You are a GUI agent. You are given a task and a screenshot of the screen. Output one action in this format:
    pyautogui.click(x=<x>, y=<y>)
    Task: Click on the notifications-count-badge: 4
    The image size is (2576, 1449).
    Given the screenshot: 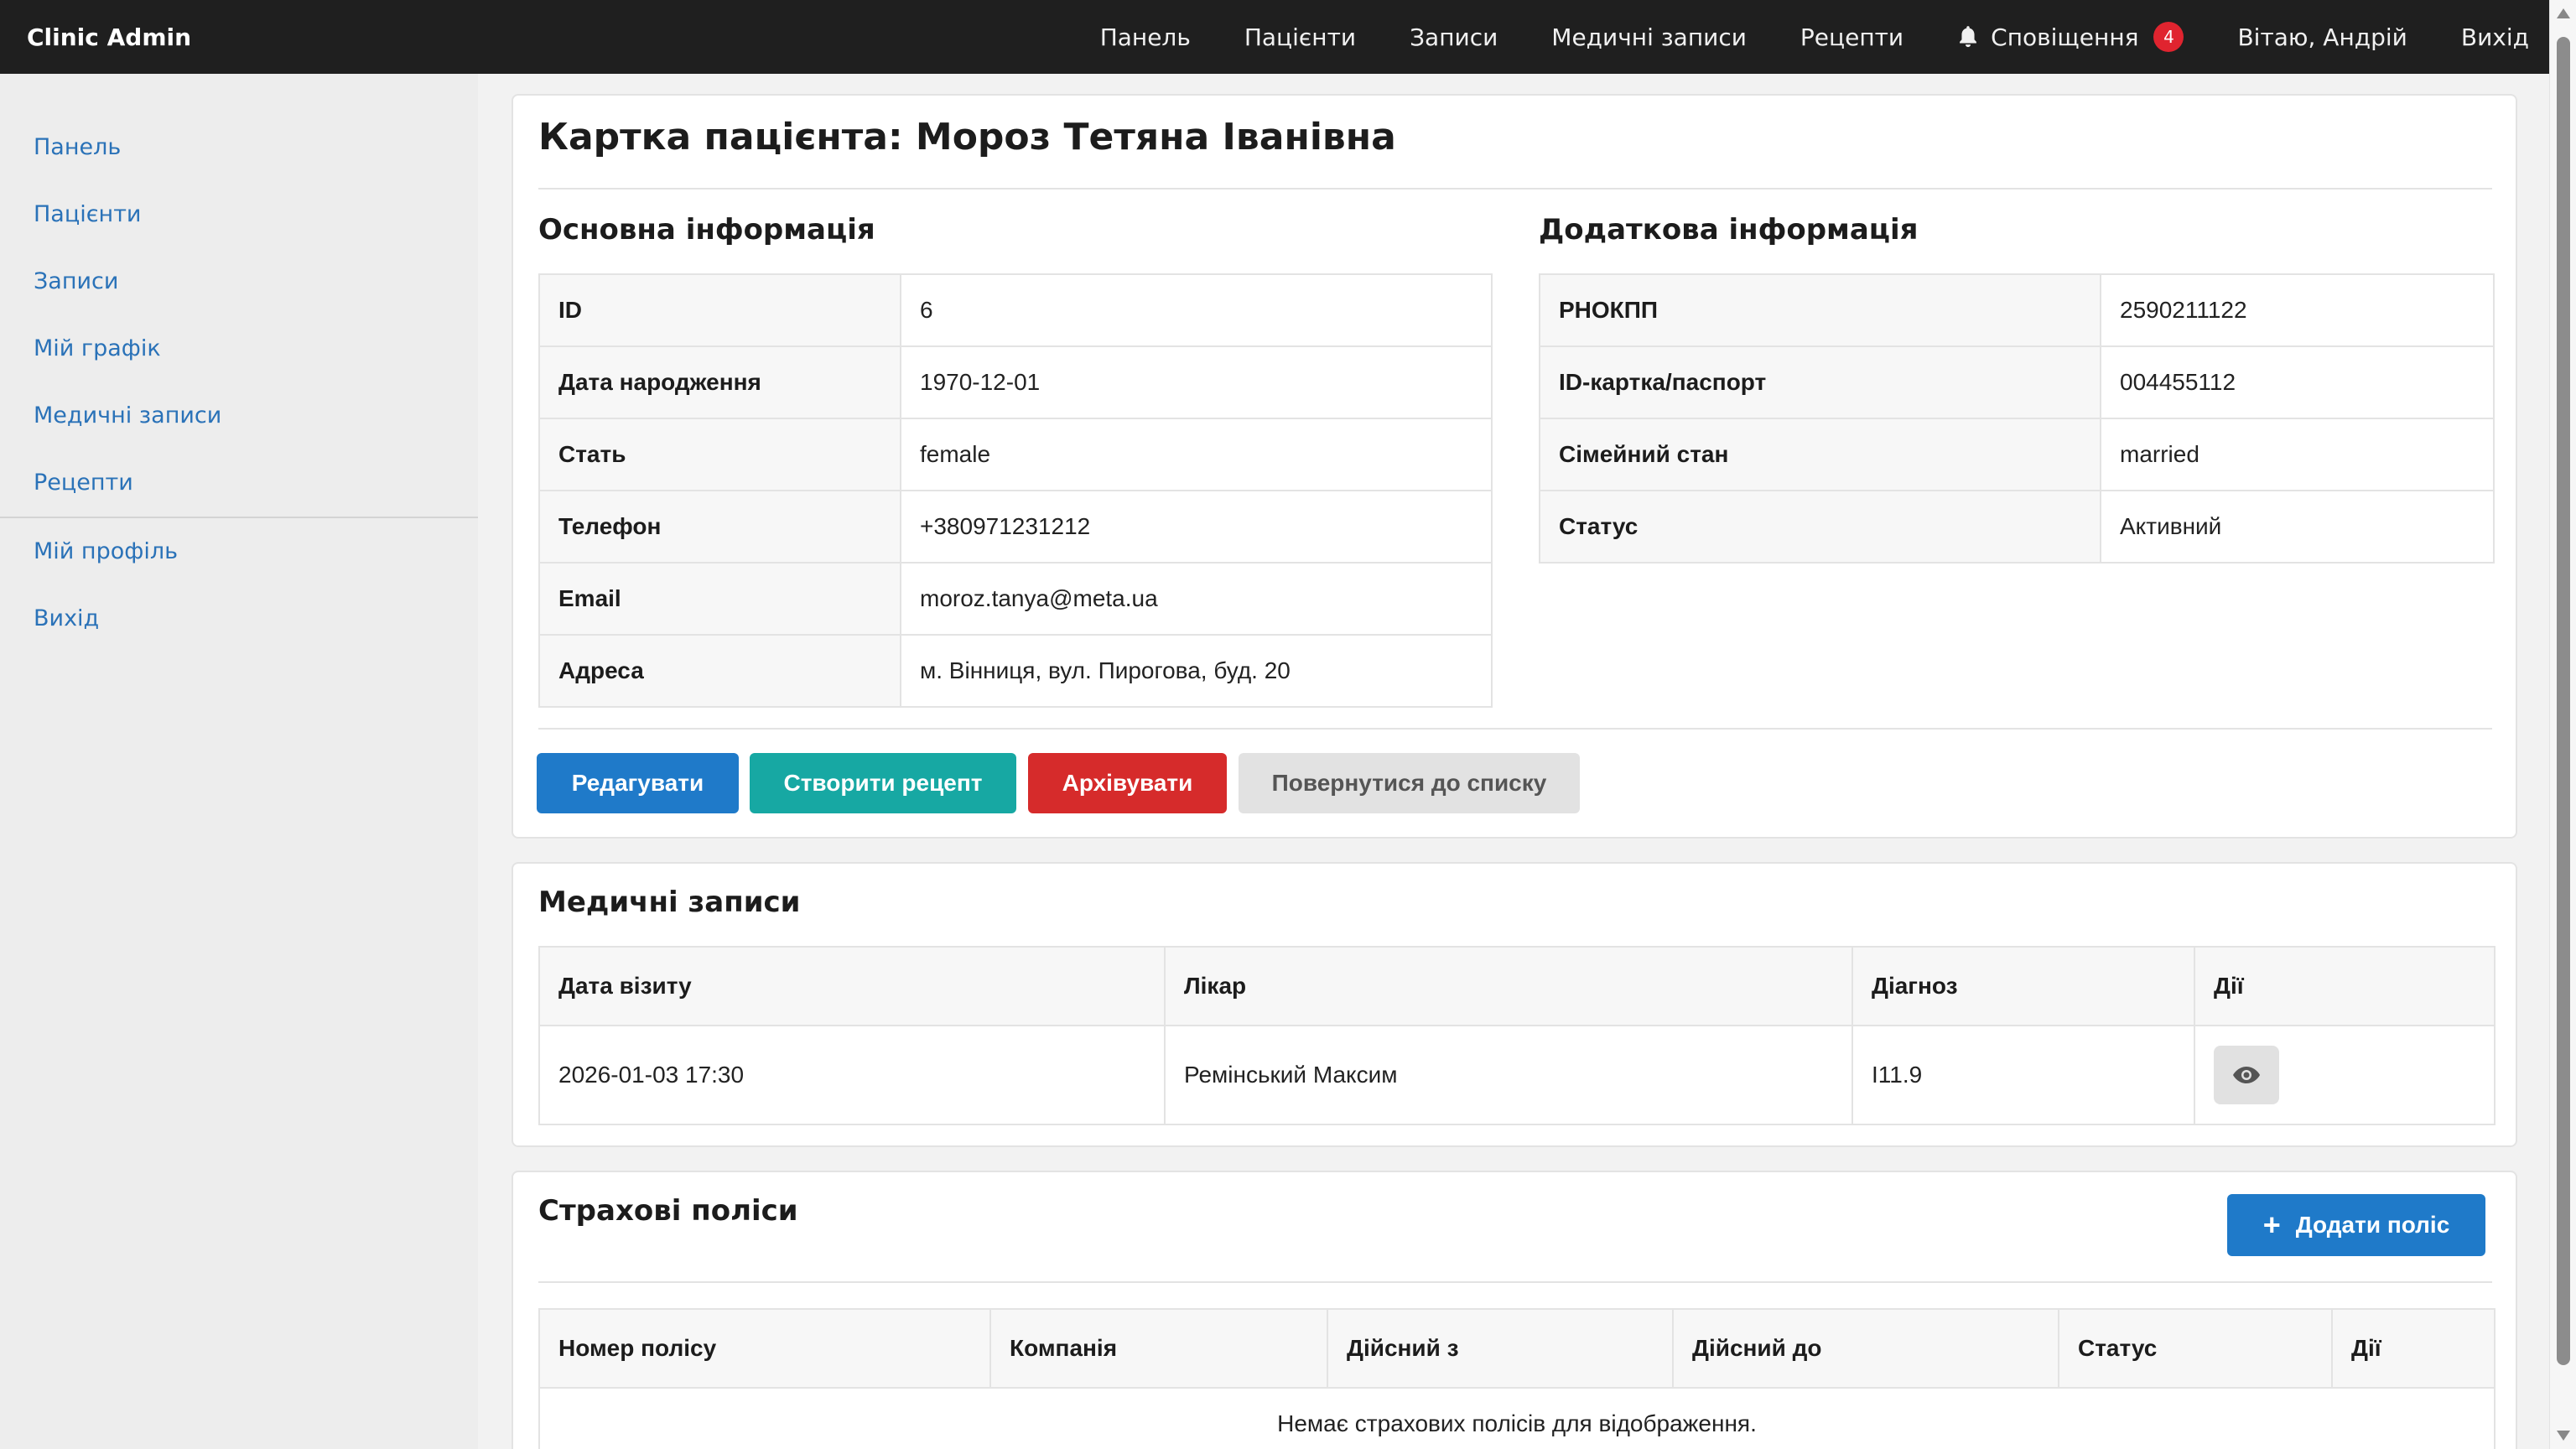 What is the action you would take?
    pyautogui.click(x=2168, y=37)
    